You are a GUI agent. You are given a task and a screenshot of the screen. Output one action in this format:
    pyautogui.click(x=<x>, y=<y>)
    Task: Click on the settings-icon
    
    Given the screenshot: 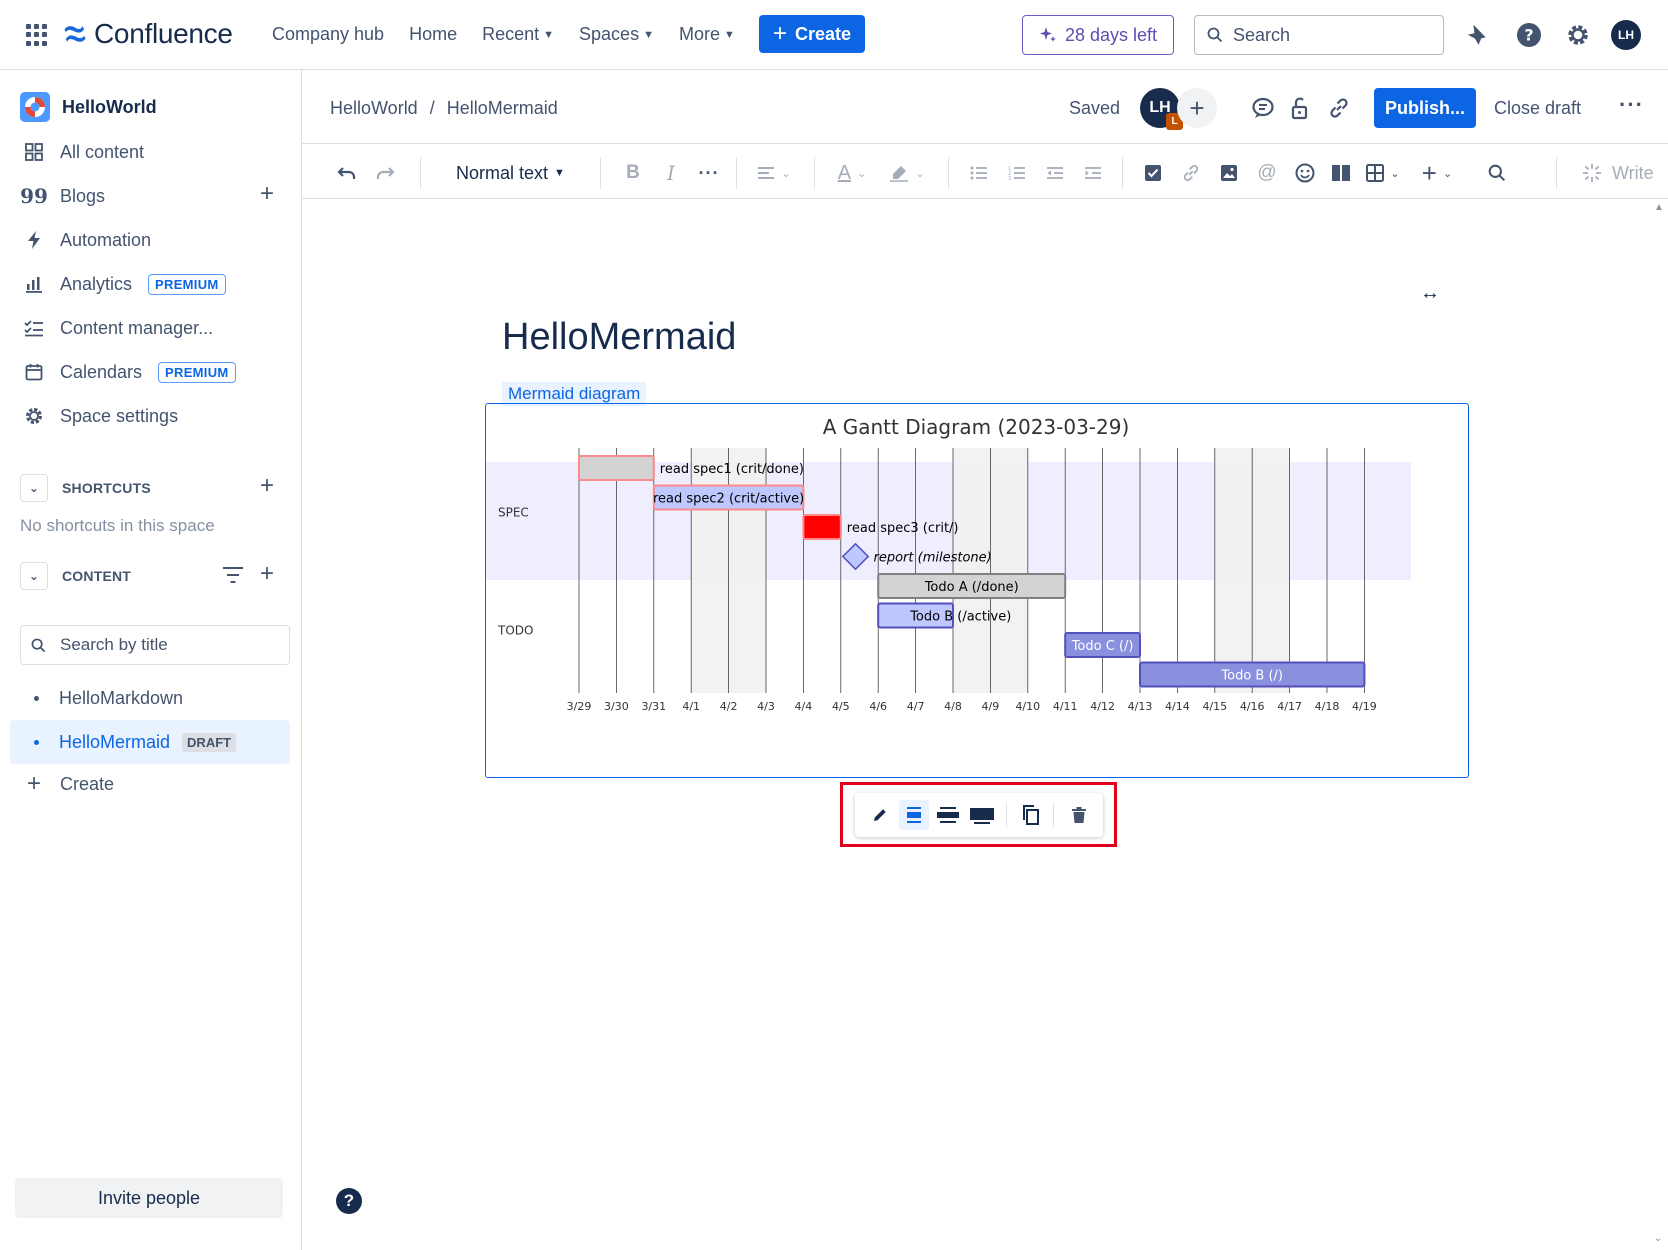 What is the action you would take?
    pyautogui.click(x=1578, y=35)
    